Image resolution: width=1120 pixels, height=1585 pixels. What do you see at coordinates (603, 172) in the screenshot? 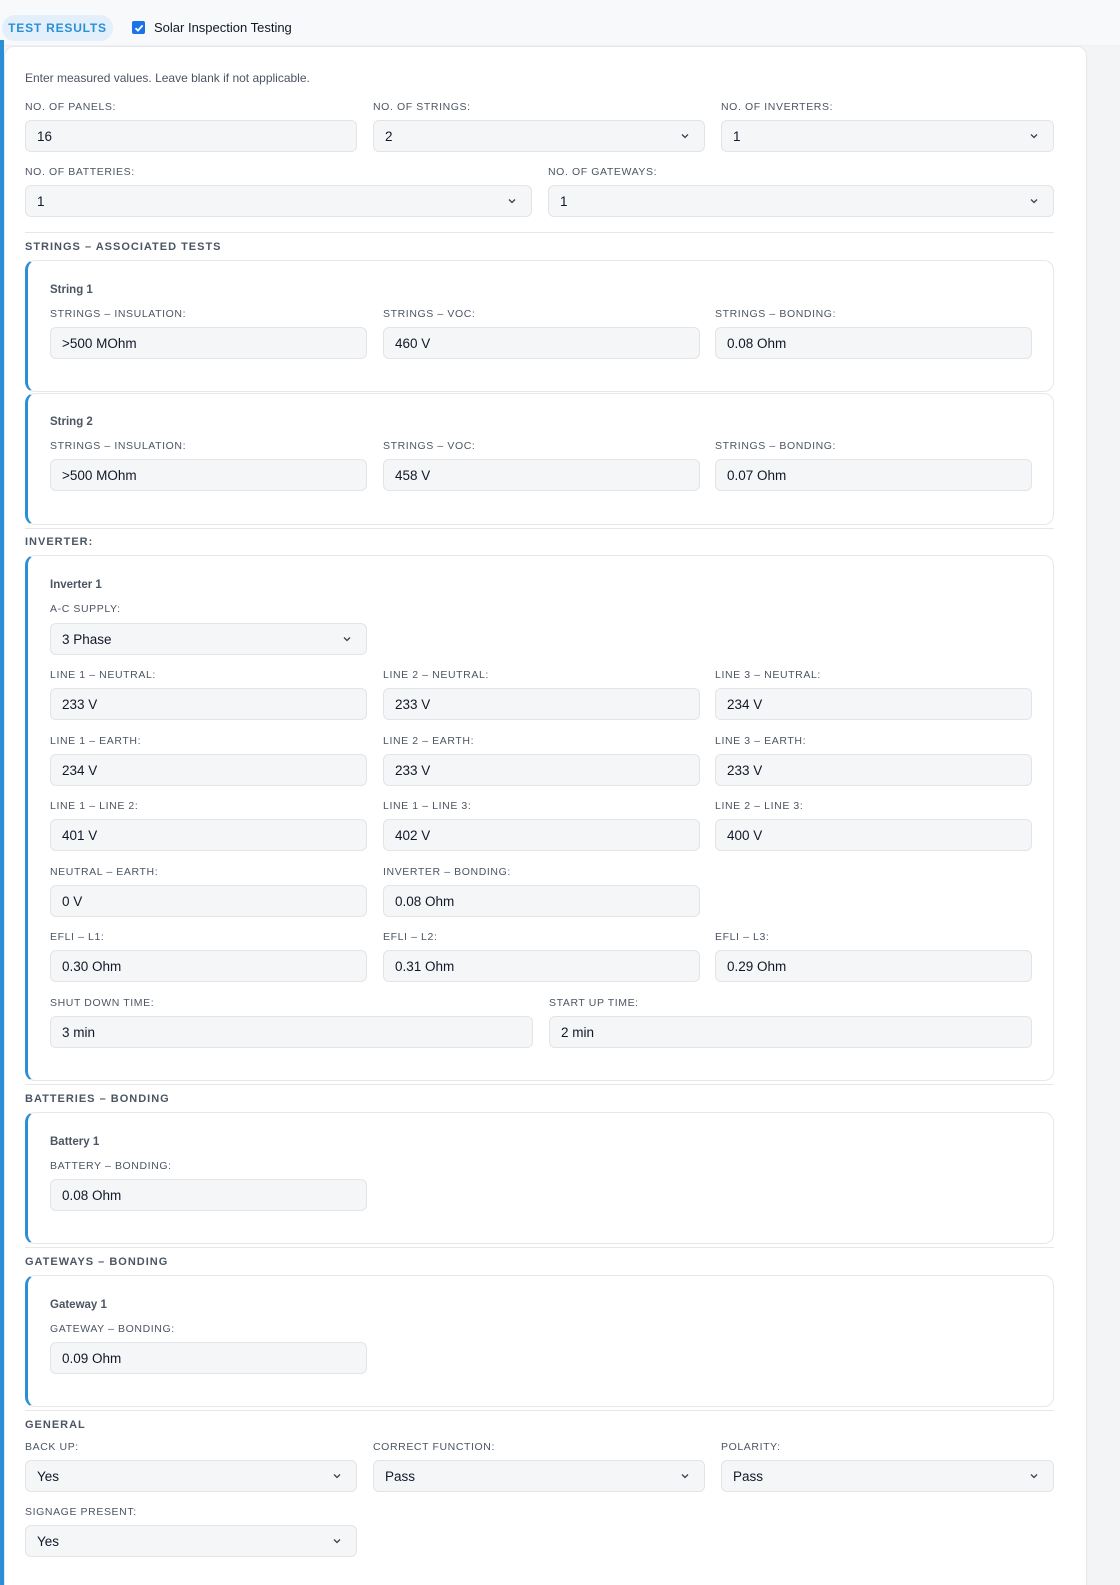
I see `gateways-count-label: NO. OF GATEWAYS:` at bounding box center [603, 172].